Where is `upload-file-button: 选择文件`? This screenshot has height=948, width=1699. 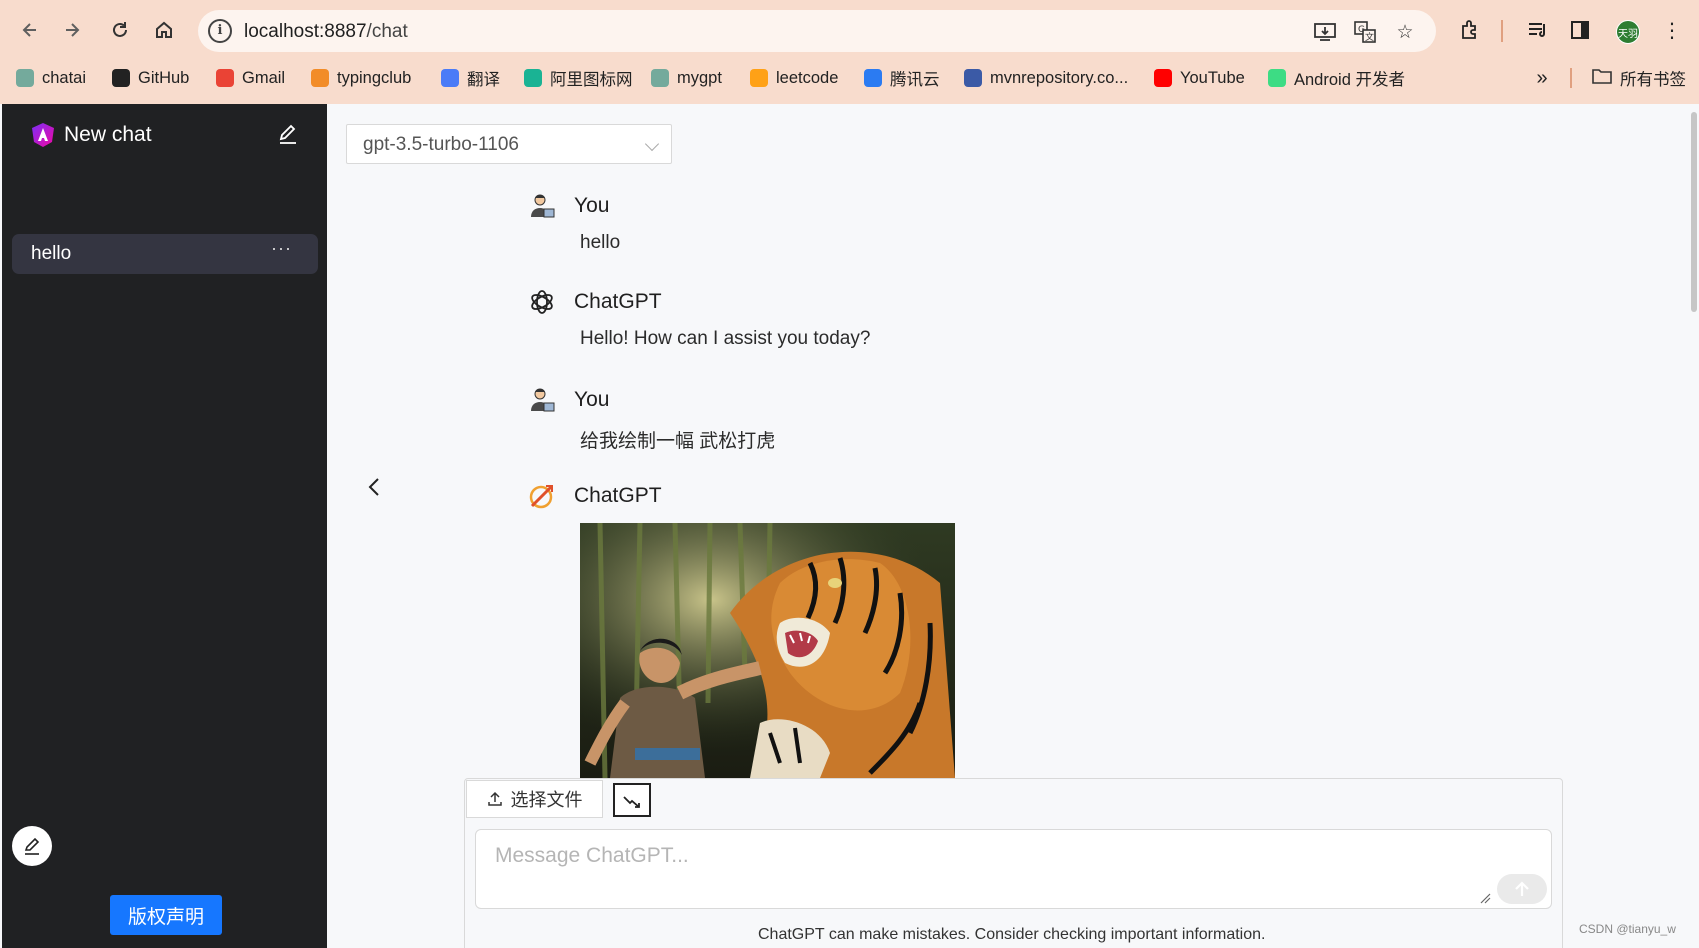 upload-file-button: 选择文件 is located at coordinates (534, 799).